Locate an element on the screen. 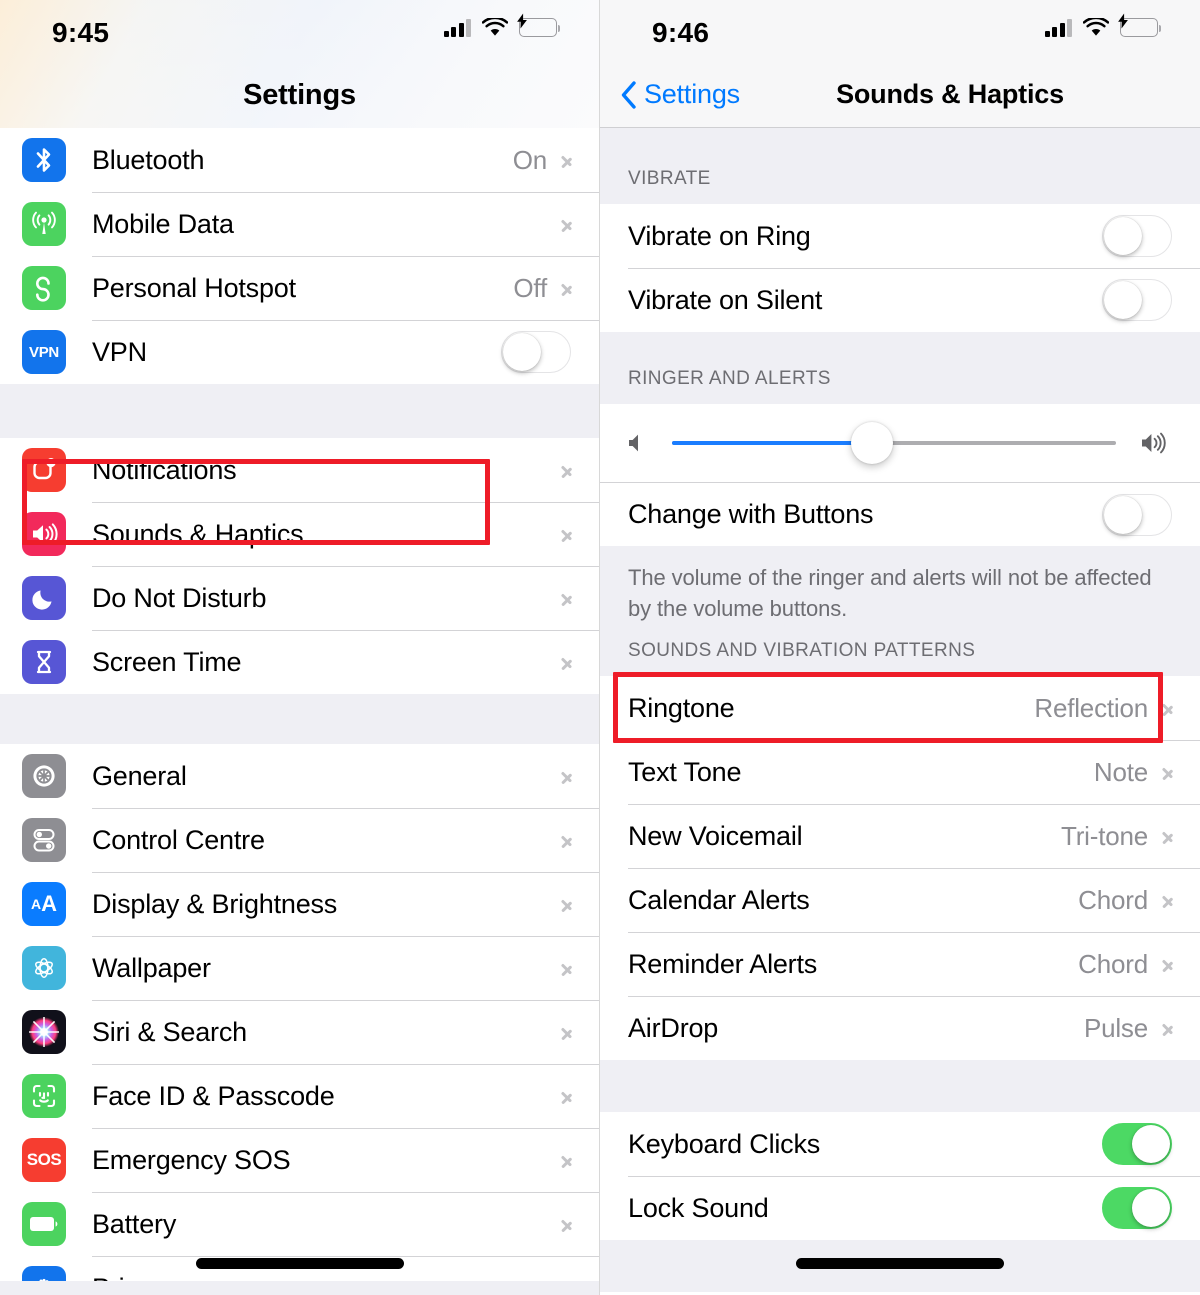 The image size is (1200, 1295). row-label: Change with Buttons is located at coordinates (751, 514).